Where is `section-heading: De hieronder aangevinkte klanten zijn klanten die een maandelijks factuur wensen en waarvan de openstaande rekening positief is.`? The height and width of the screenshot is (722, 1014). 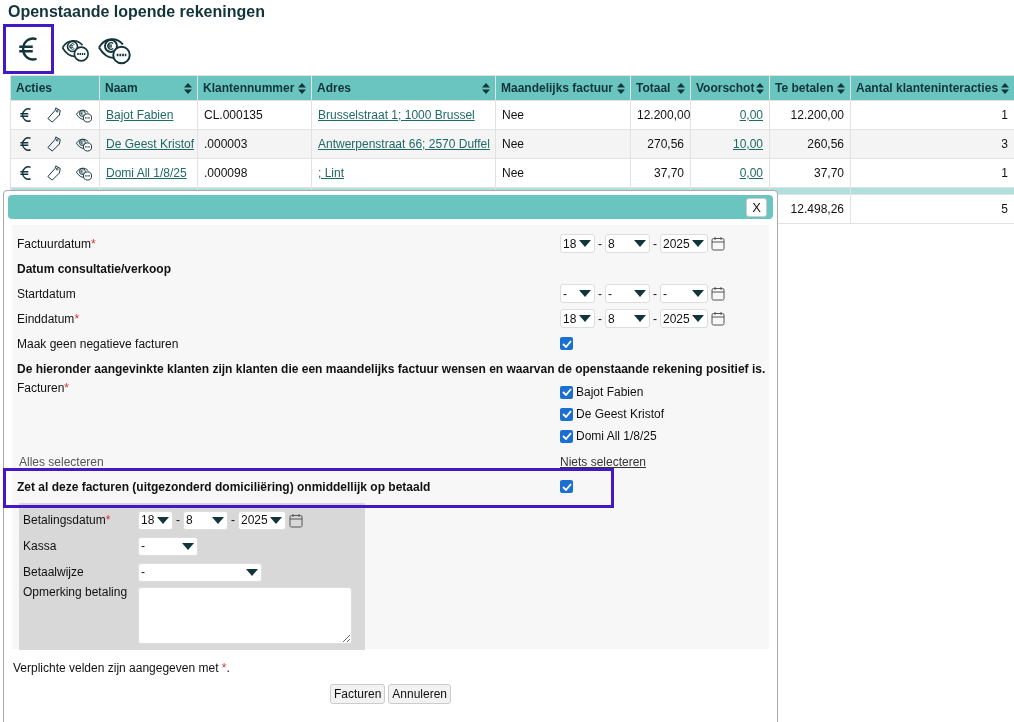
section-heading: De hieronder aangevinkte klanten zijn klanten die een maandelijks factuur wensen en waarvan de openstaande rekening positief is. is located at coordinates (392, 368).